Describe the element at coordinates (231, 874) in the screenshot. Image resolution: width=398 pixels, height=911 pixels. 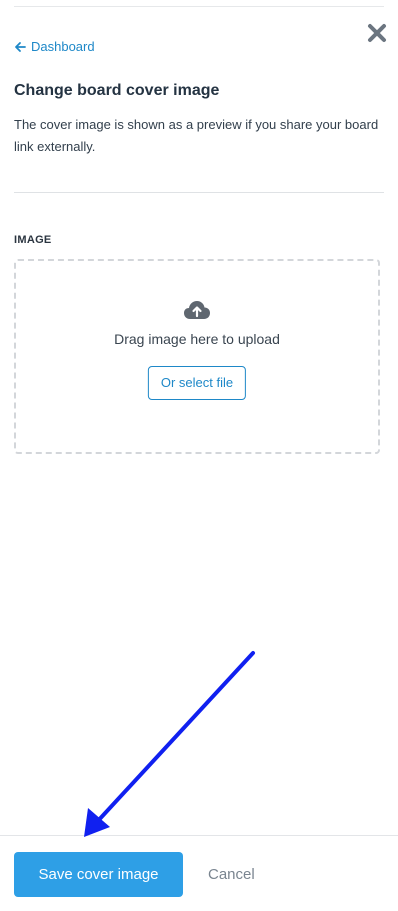
I see `cancel-button: Cancel` at that location.